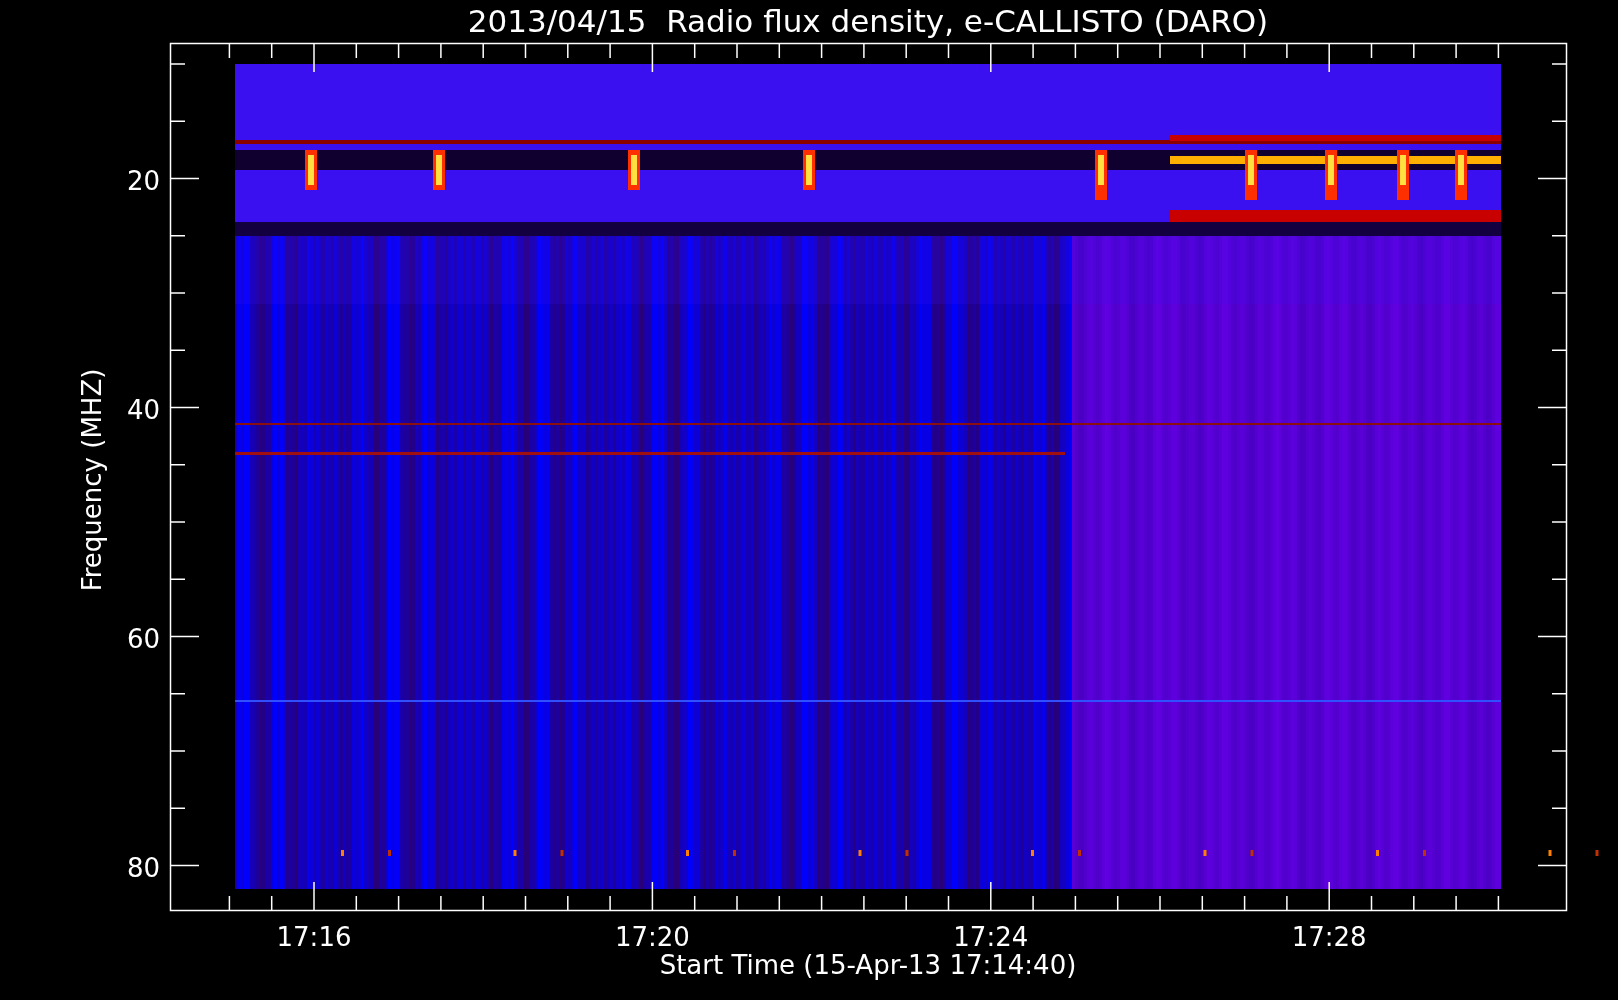 The height and width of the screenshot is (1000, 1618). I want to click on chart-title: 2013/04/15 Radio flux density, e-CALLISTO (DARO), so click(868, 21).